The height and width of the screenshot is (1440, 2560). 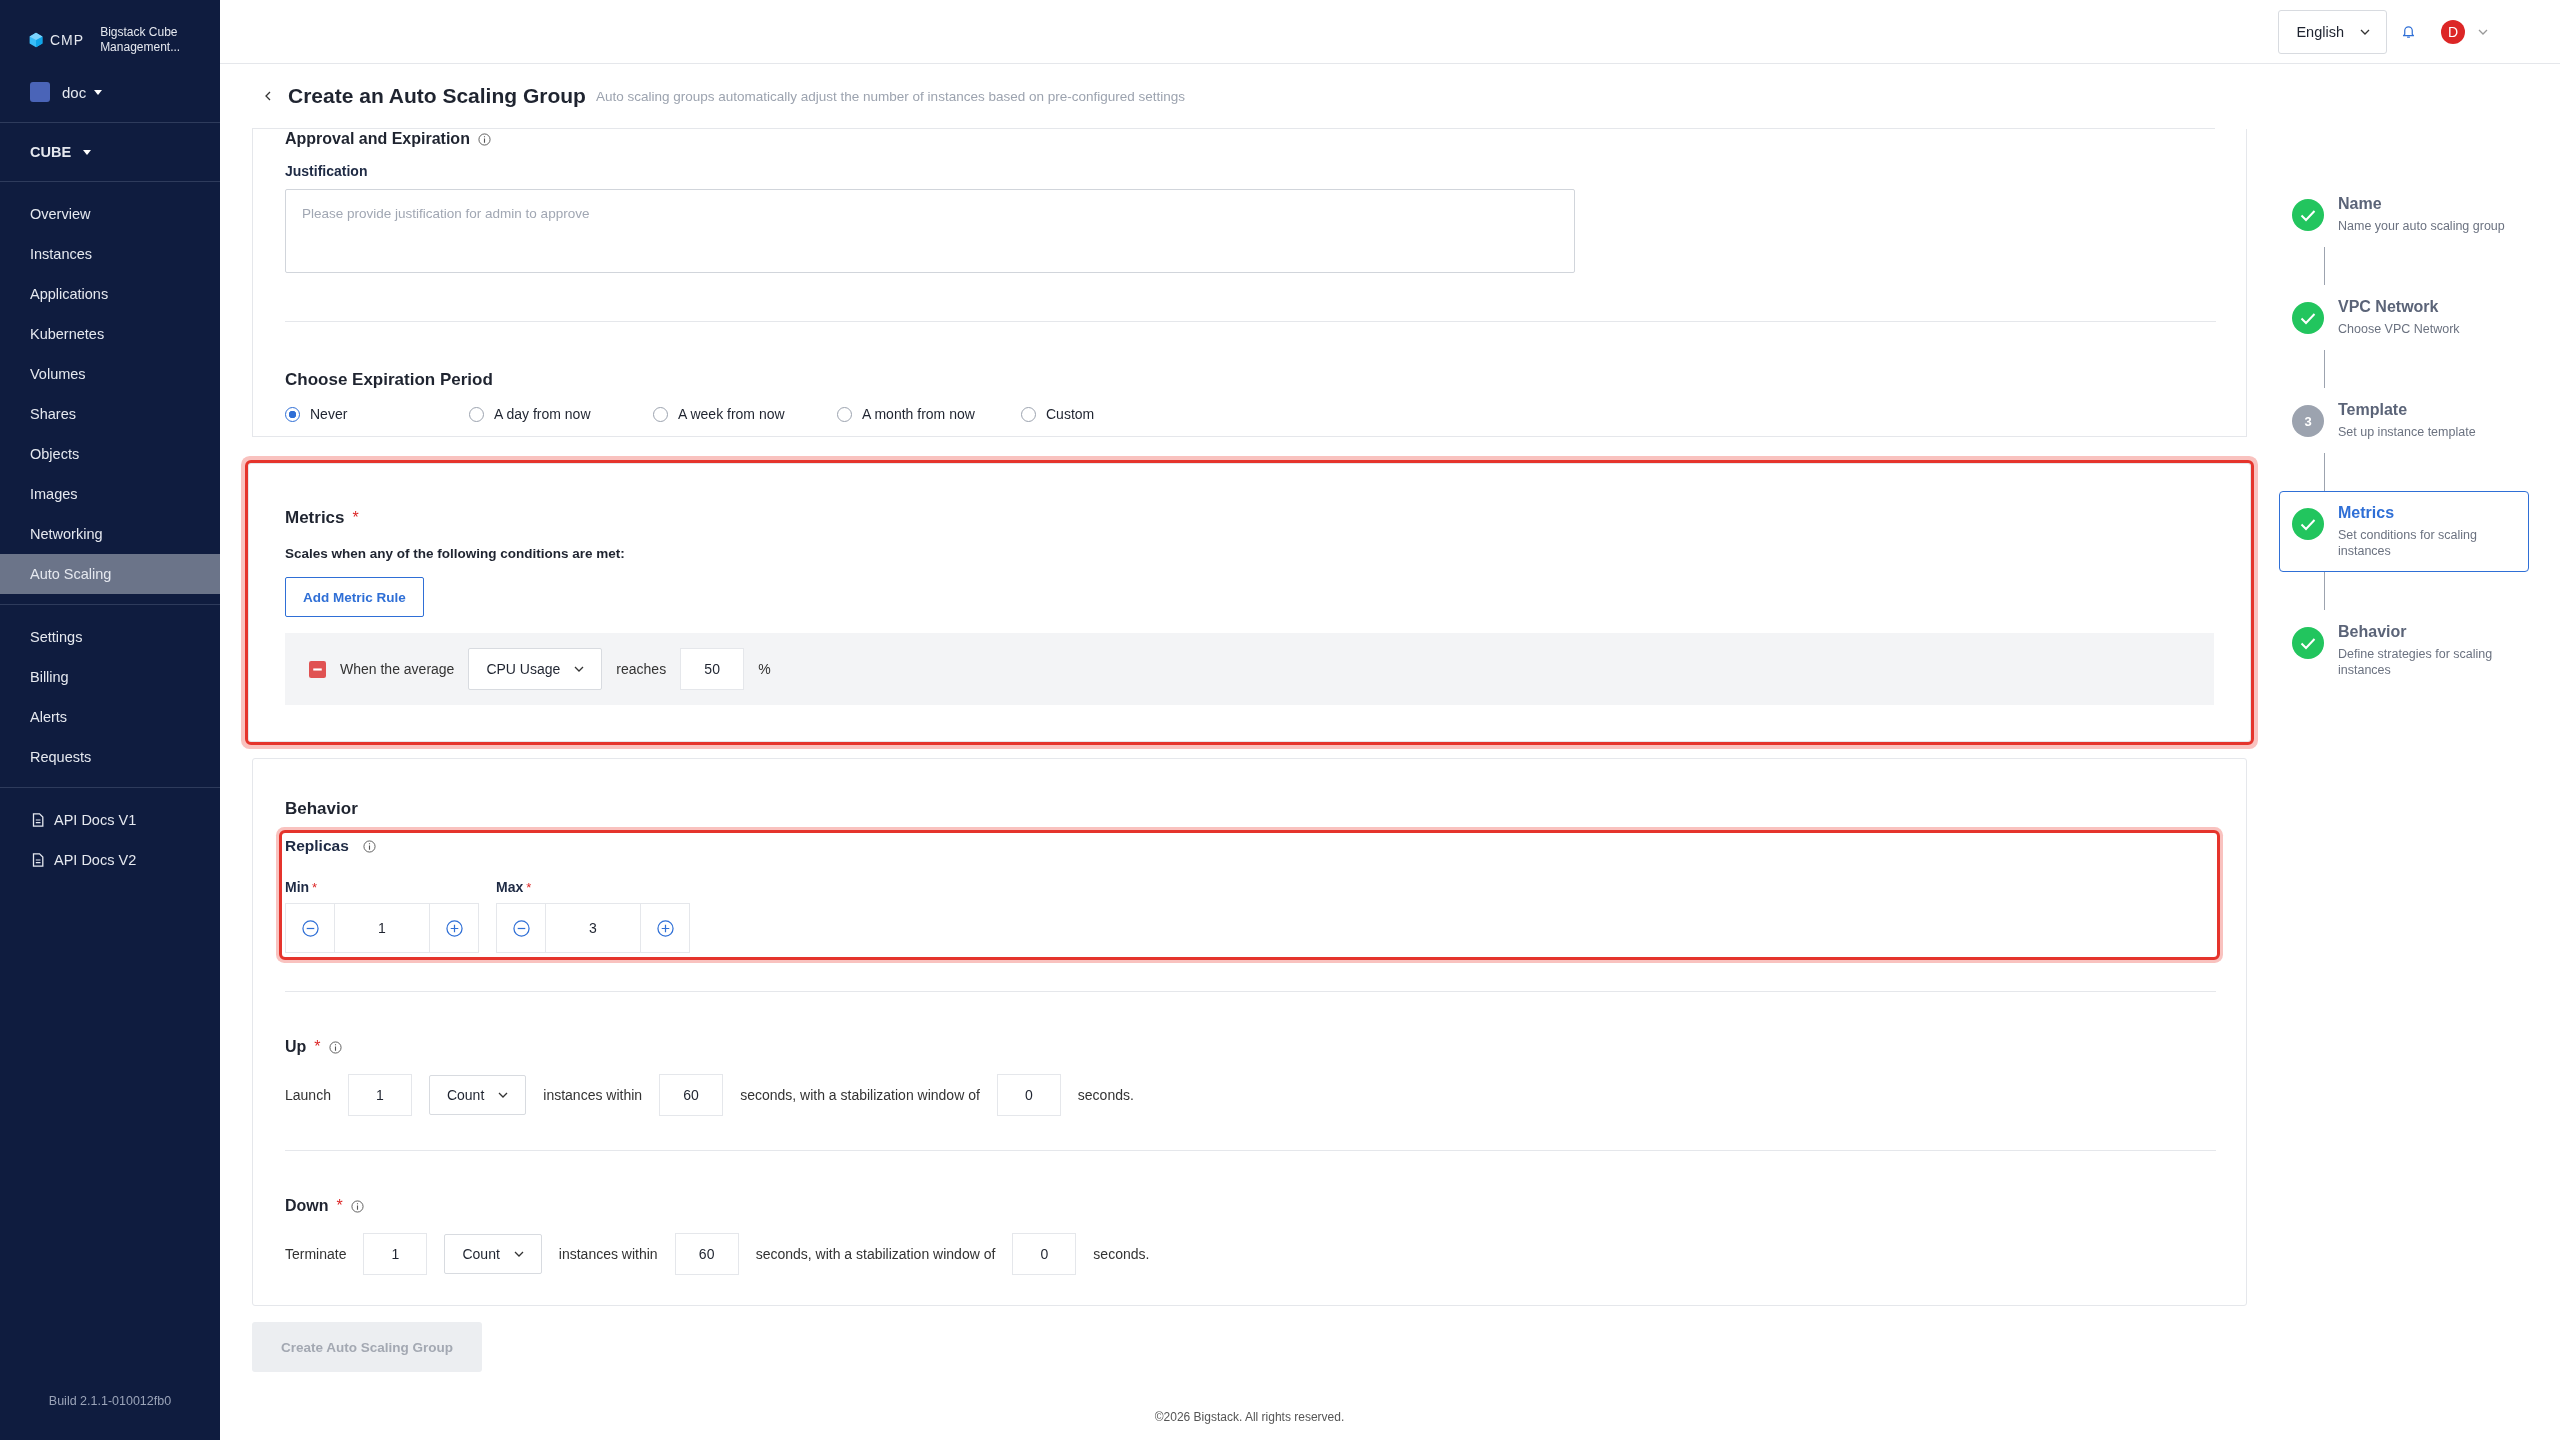 I want to click on page-subtitle: Auto scaling groups automatically adjust the number of instances based on pre-configured settings, so click(x=890, y=96).